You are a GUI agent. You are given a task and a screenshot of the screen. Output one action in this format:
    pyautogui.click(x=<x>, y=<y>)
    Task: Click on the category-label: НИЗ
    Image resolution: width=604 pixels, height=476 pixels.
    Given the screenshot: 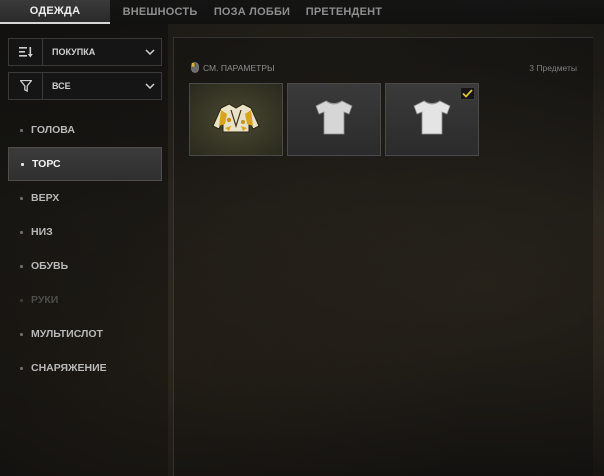 What is the action you would take?
    pyautogui.click(x=42, y=232)
    